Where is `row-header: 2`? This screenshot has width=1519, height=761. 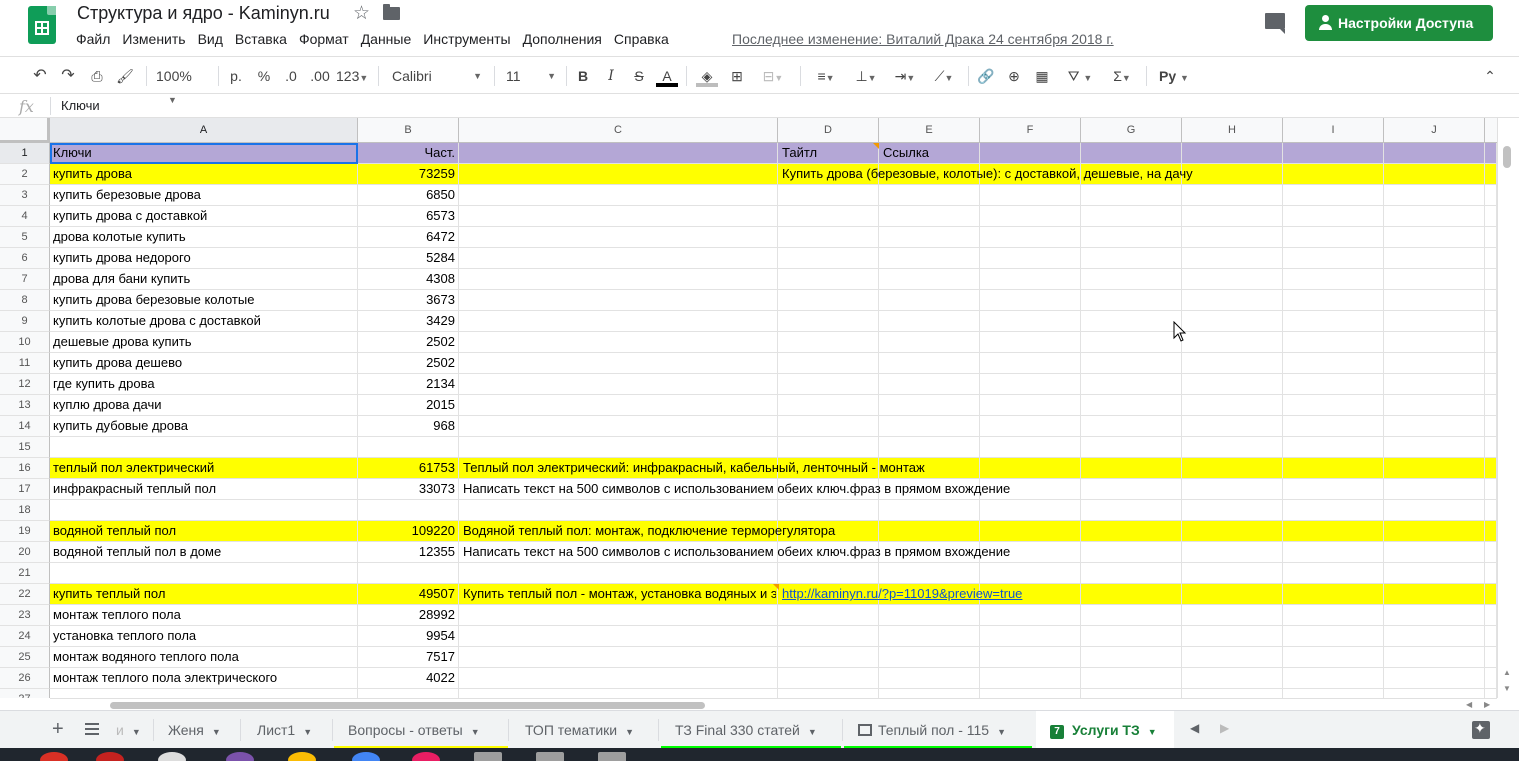 row-header: 2 is located at coordinates (25, 174).